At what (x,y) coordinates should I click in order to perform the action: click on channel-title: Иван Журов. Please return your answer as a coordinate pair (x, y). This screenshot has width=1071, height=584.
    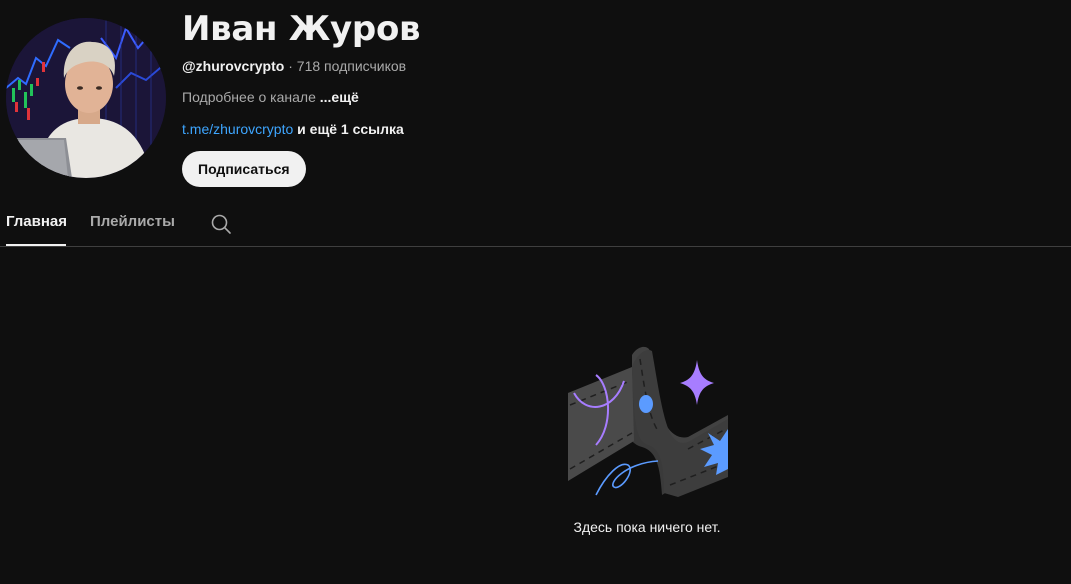
    Looking at the image, I should click on (301, 29).